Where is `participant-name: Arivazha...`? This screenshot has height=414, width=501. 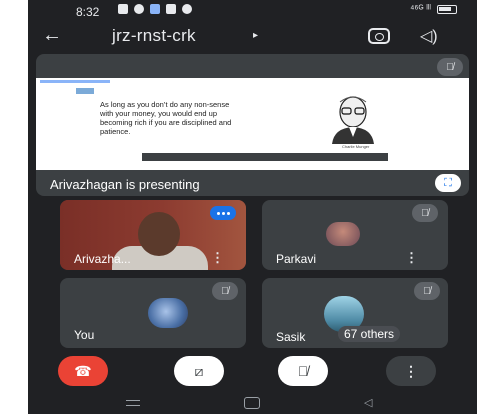
participant-name: Arivazha... is located at coordinates (102, 259).